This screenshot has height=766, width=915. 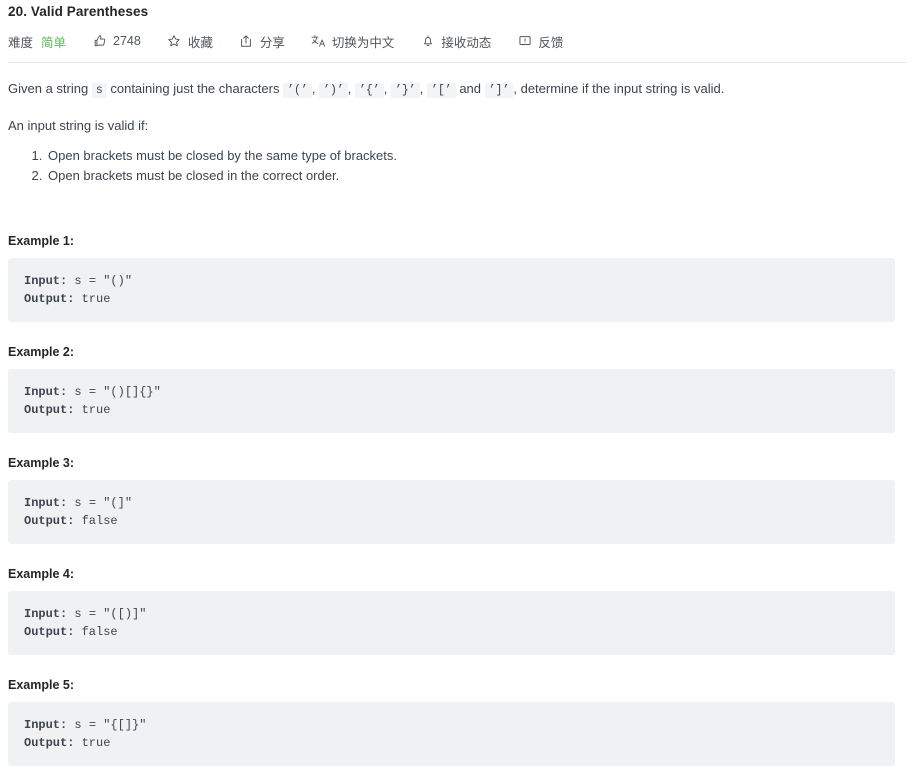 I want to click on like-button: 2748, so click(x=116, y=41).